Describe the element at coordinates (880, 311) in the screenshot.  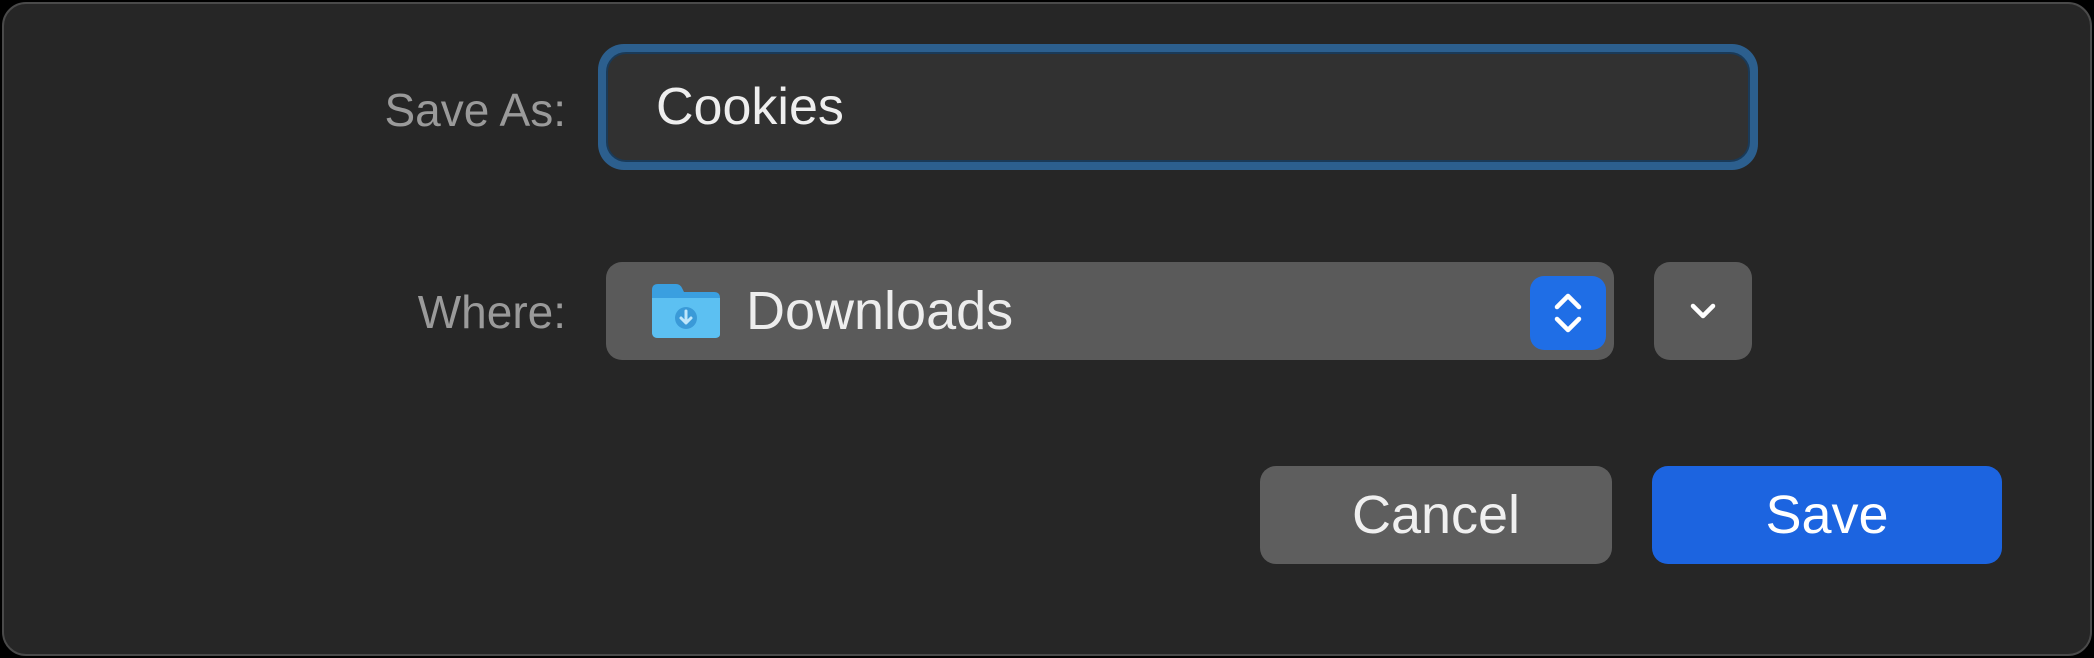
I see `location-value: Downloads` at that location.